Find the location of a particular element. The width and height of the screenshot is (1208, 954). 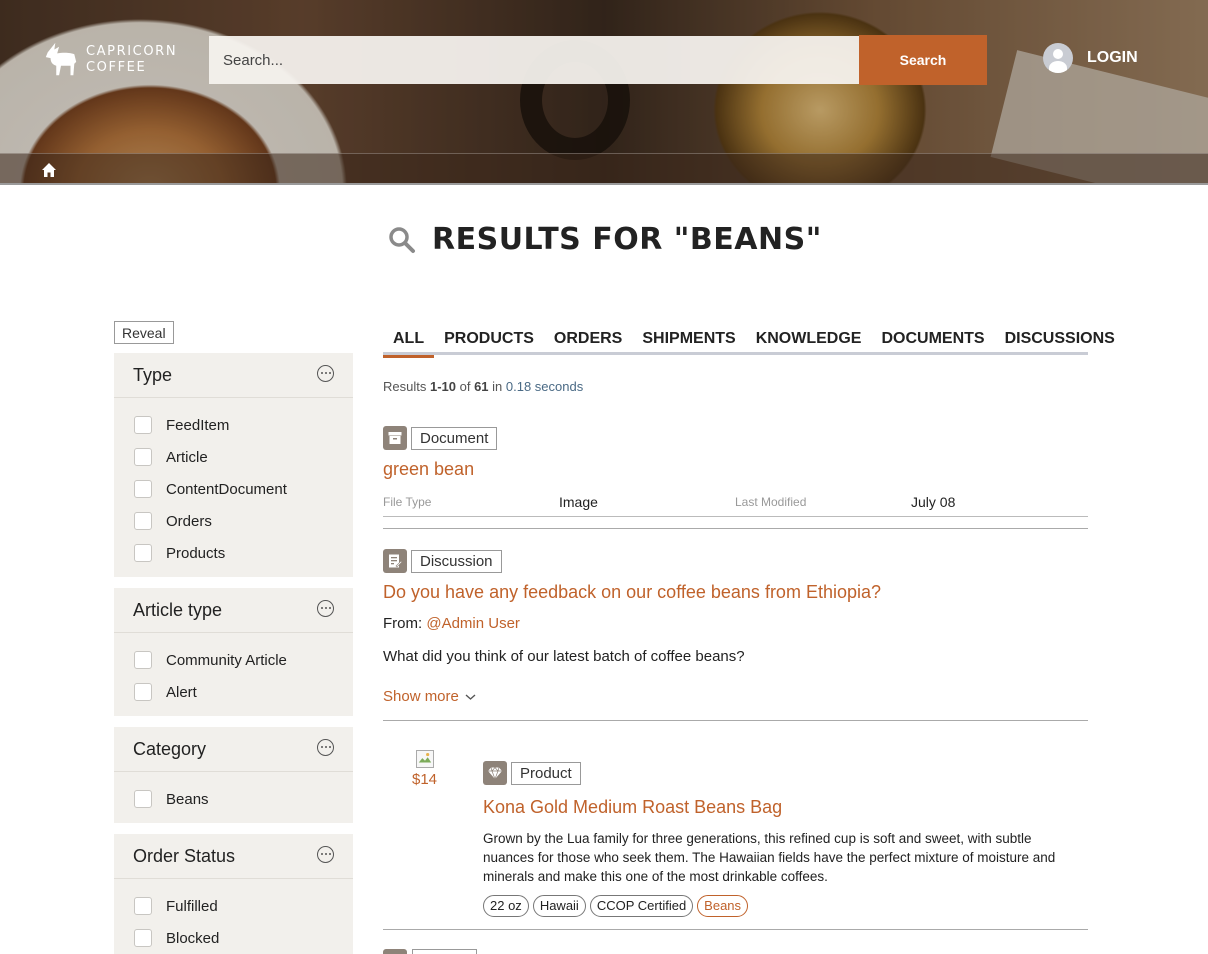

summary-total: 61 is located at coordinates (481, 386).